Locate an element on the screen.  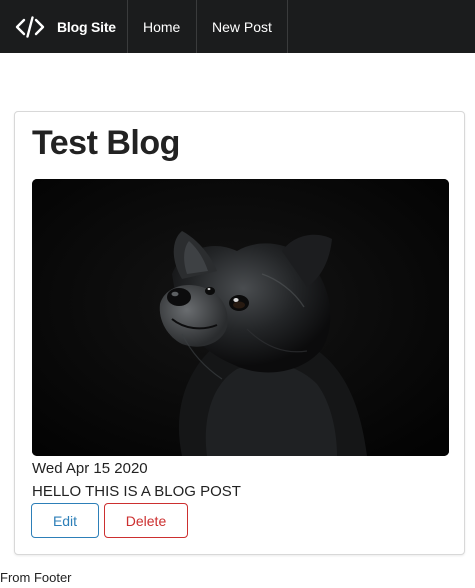
post-date: Wed Apr 15 2020 is located at coordinates (90, 468).